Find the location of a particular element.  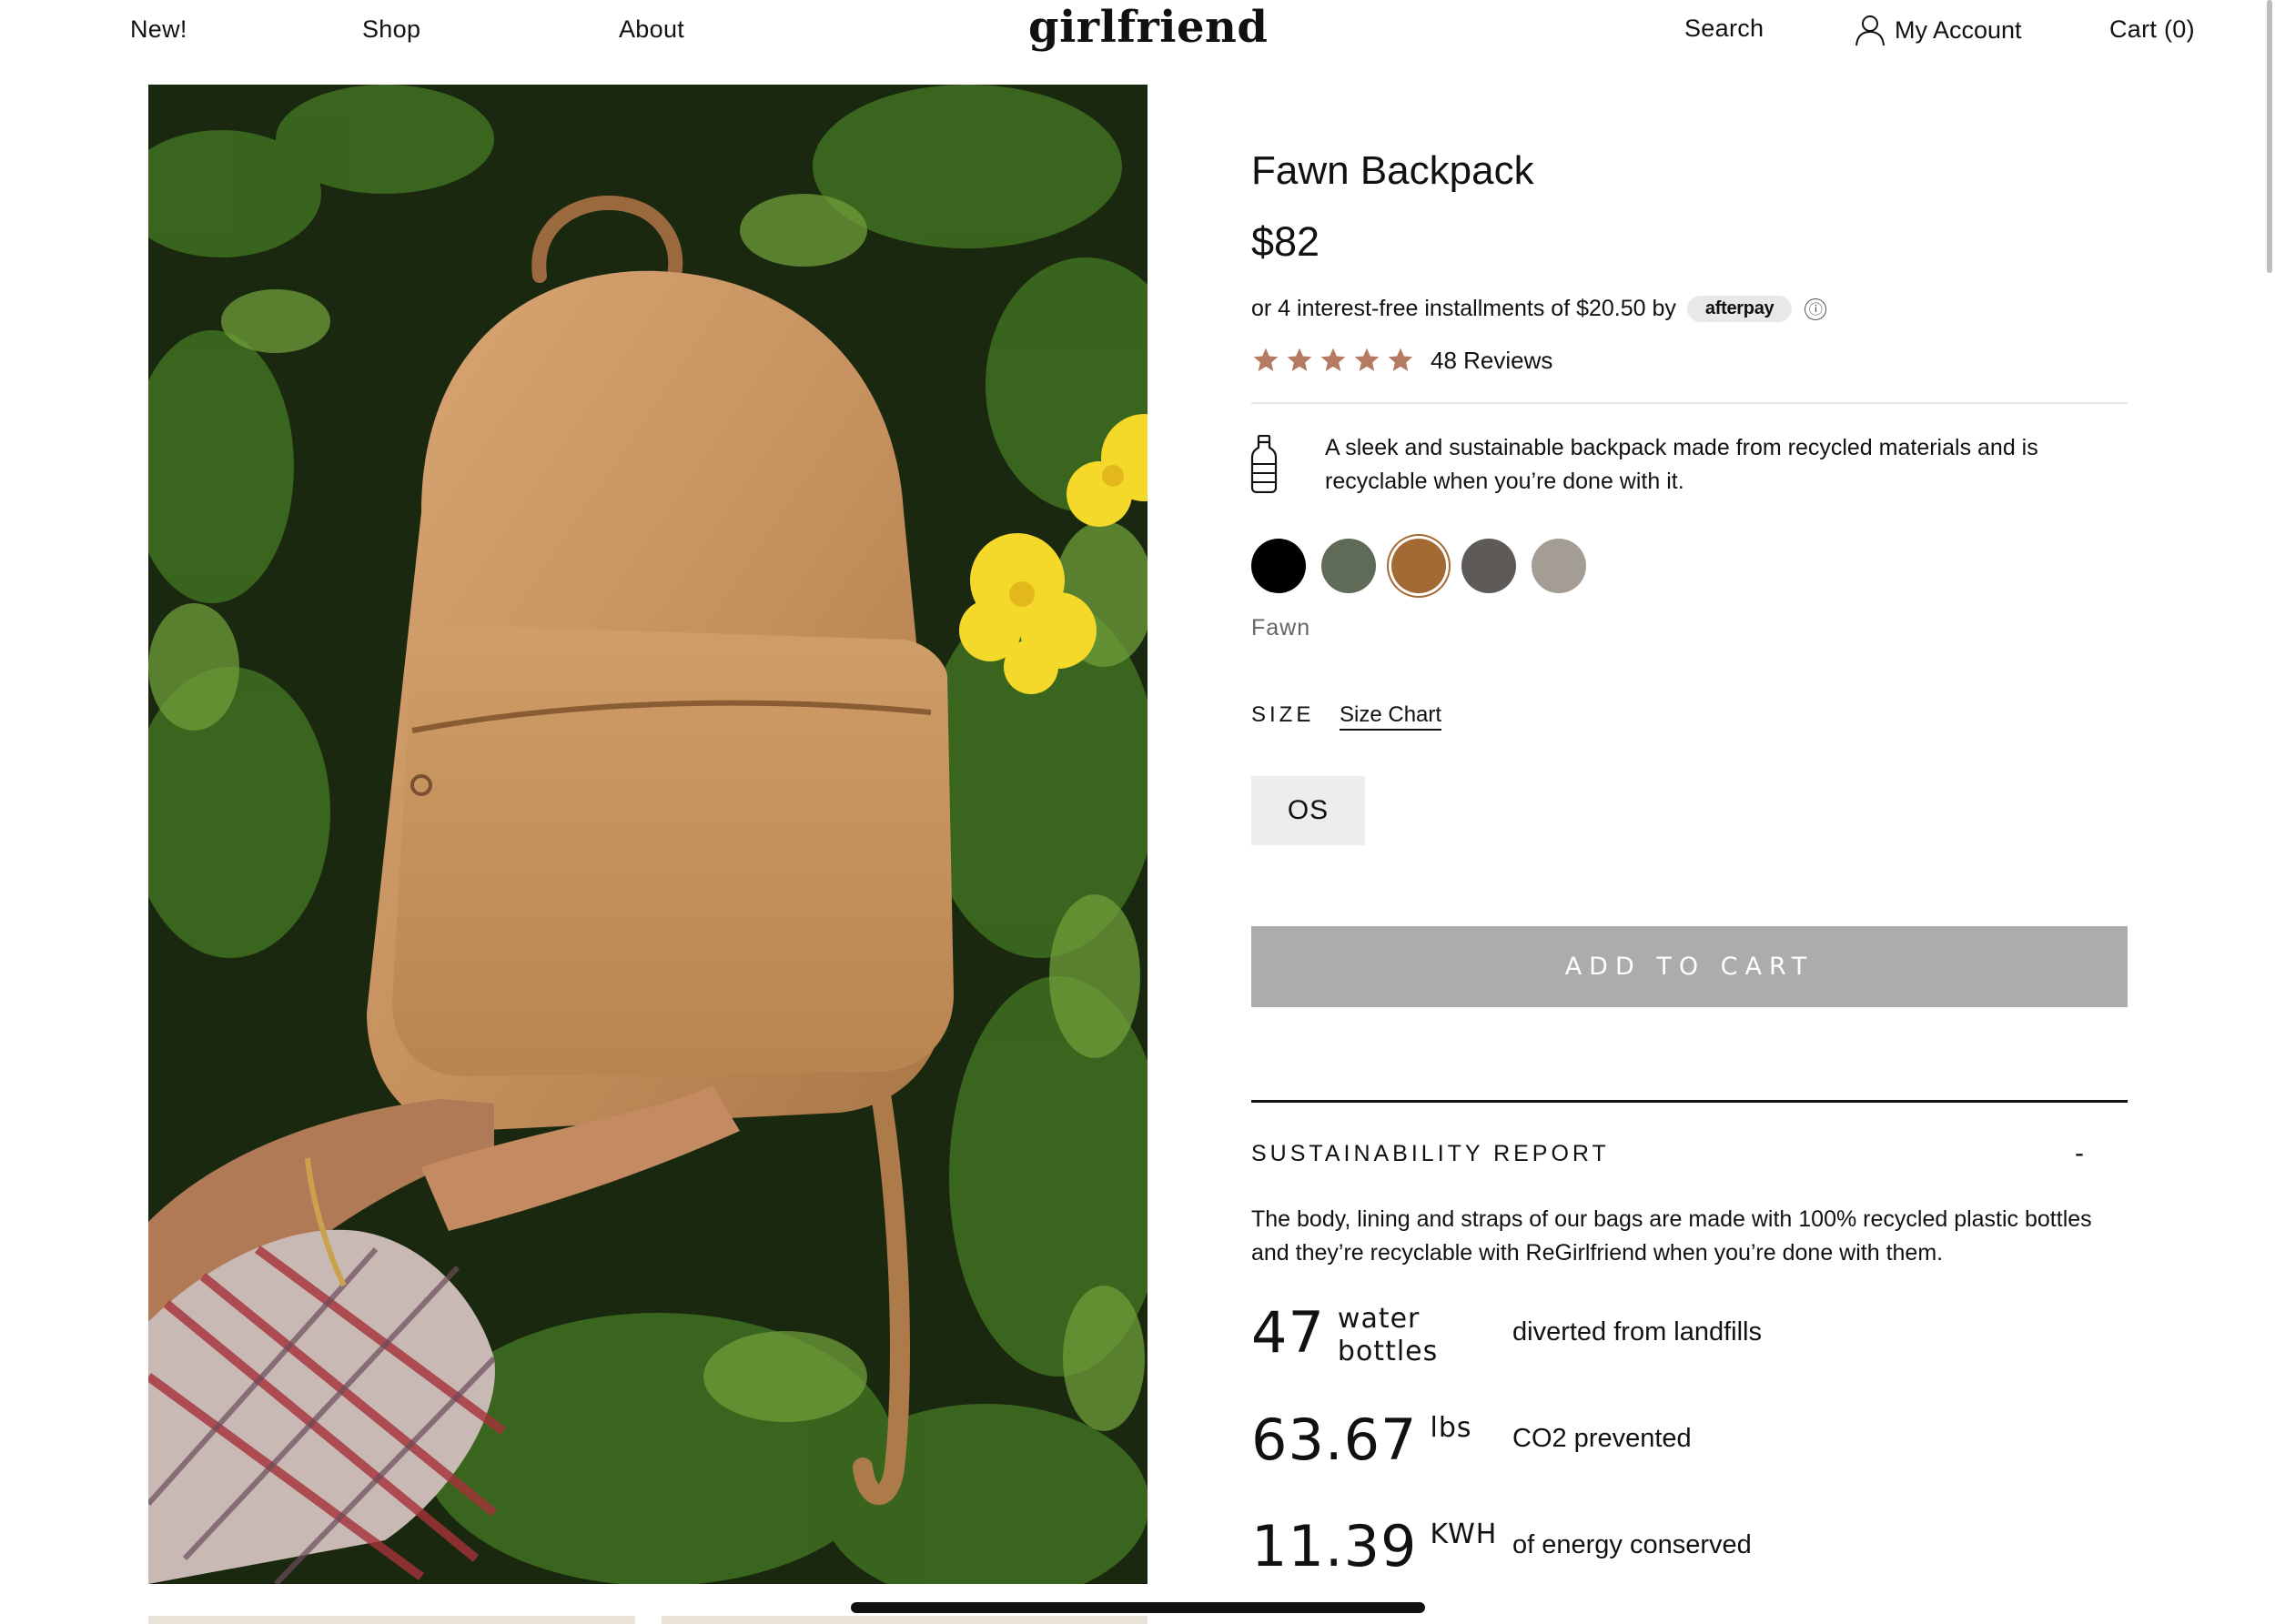

stat-energy: 11.39 KWH is located at coordinates (1374, 1547).